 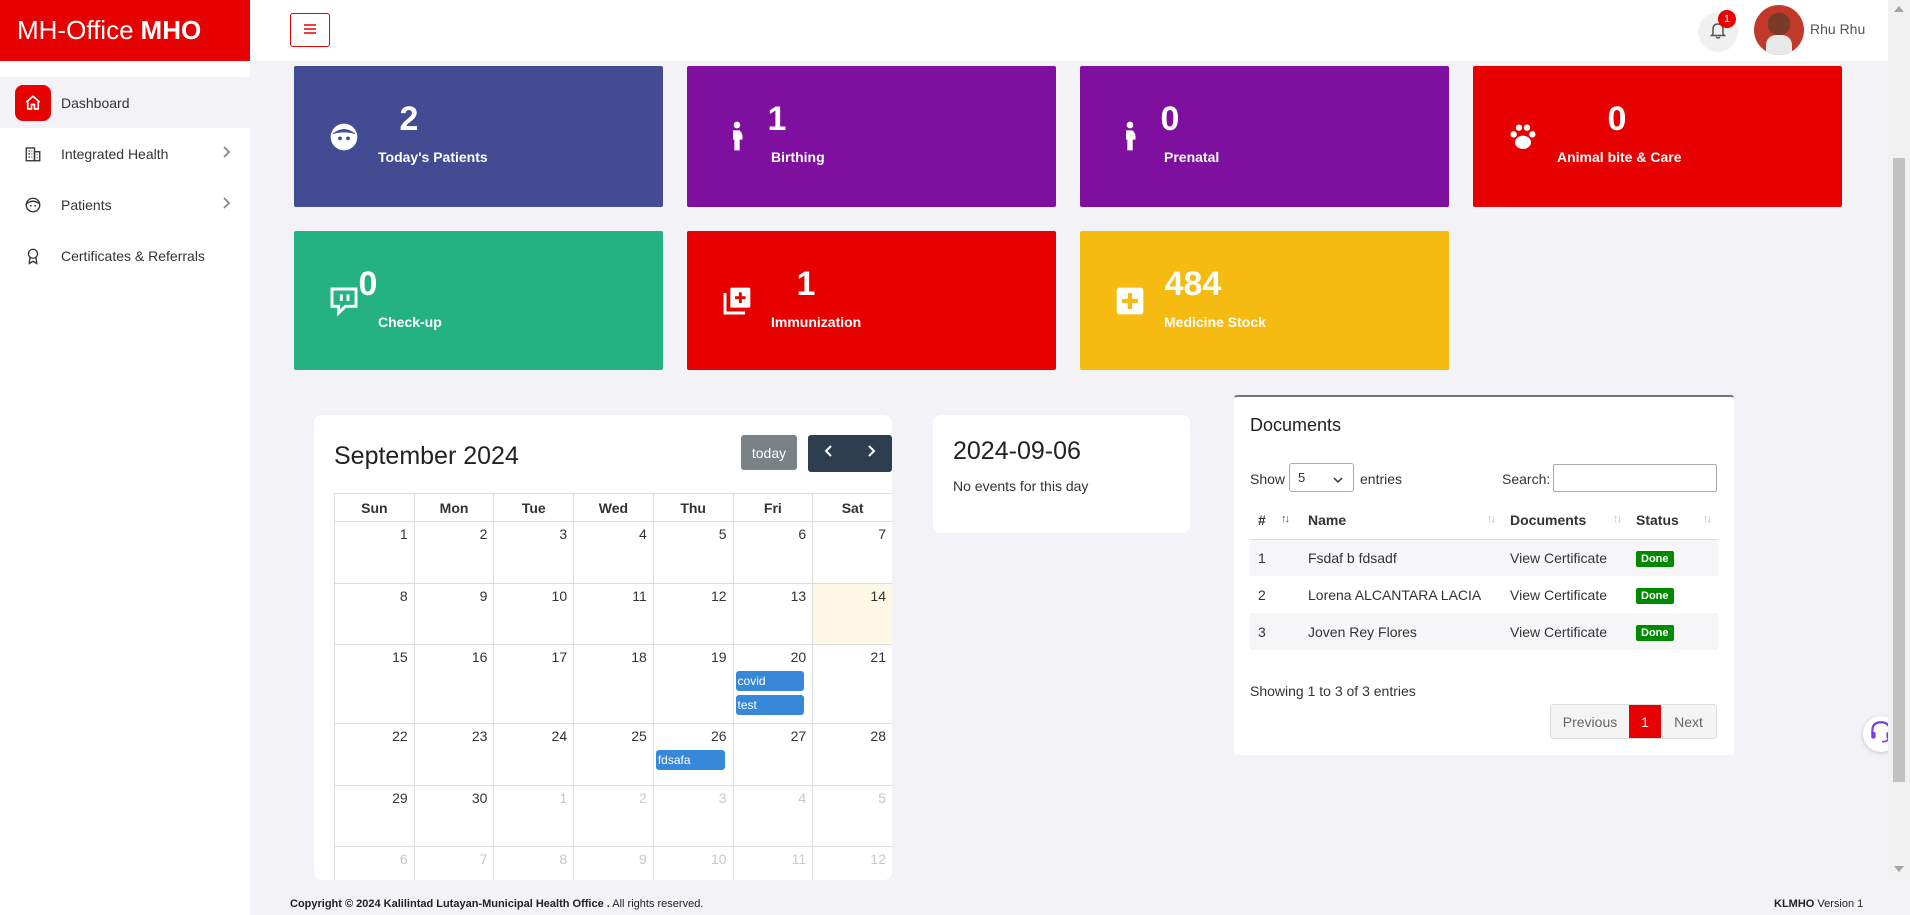 I want to click on day-cell: 7, so click(x=852, y=552).